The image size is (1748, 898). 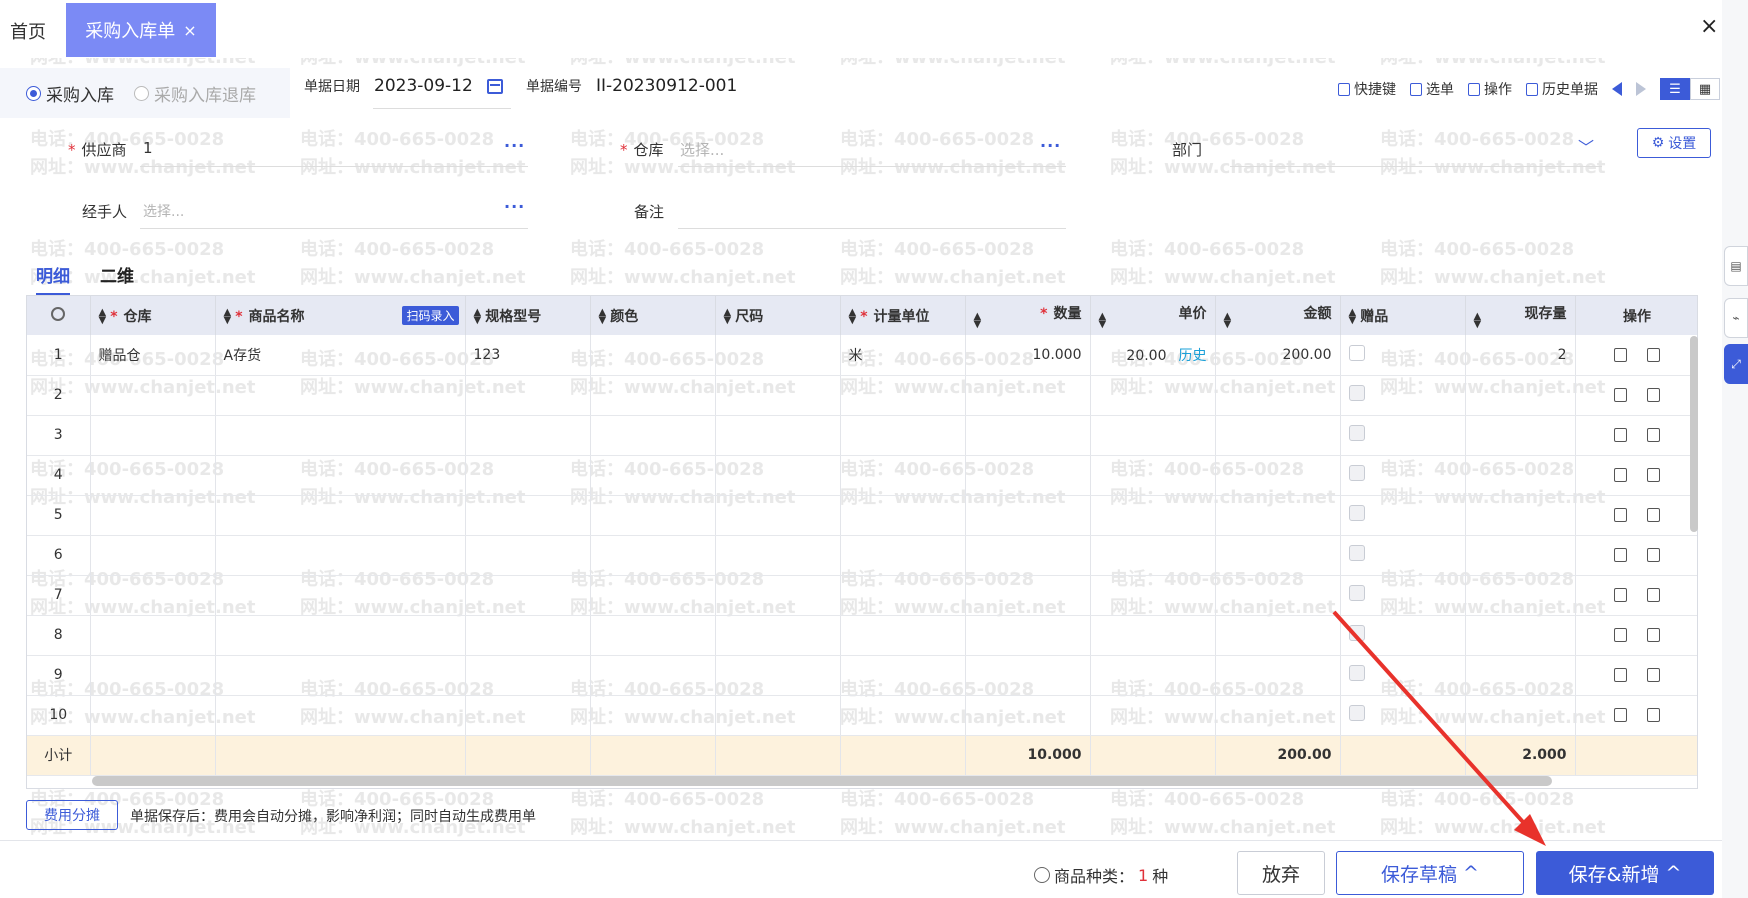 I want to click on date-value: 2023-09-12, so click(x=423, y=86).